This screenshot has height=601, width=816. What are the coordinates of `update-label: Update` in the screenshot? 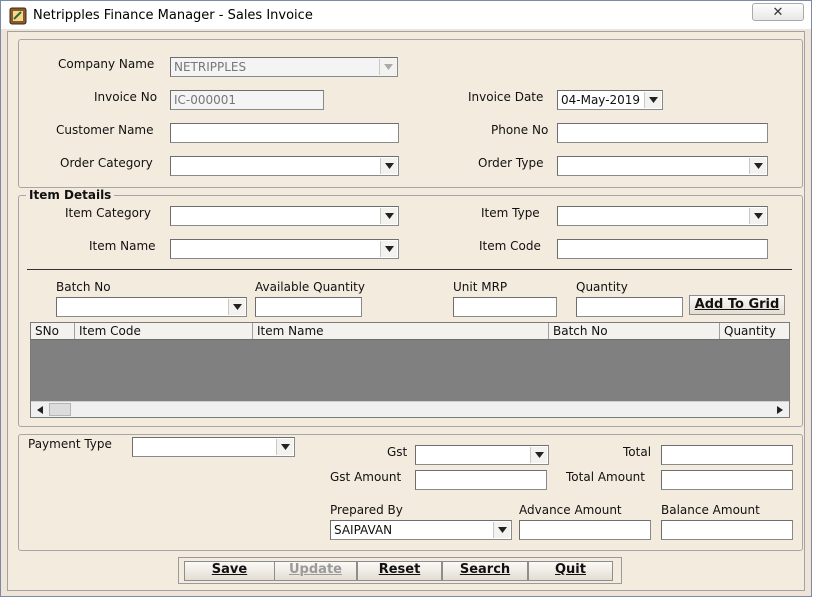 It's located at (315, 569).